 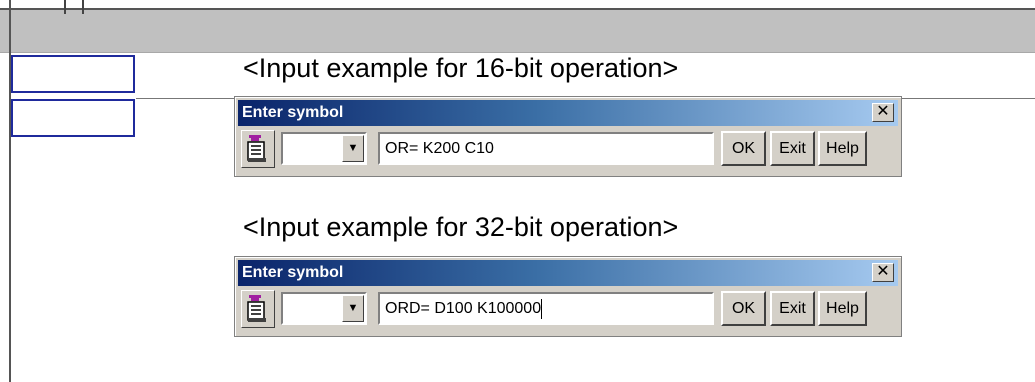 What do you see at coordinates (546, 148) in the screenshot?
I see `symbol-input: OR= K200 C10` at bounding box center [546, 148].